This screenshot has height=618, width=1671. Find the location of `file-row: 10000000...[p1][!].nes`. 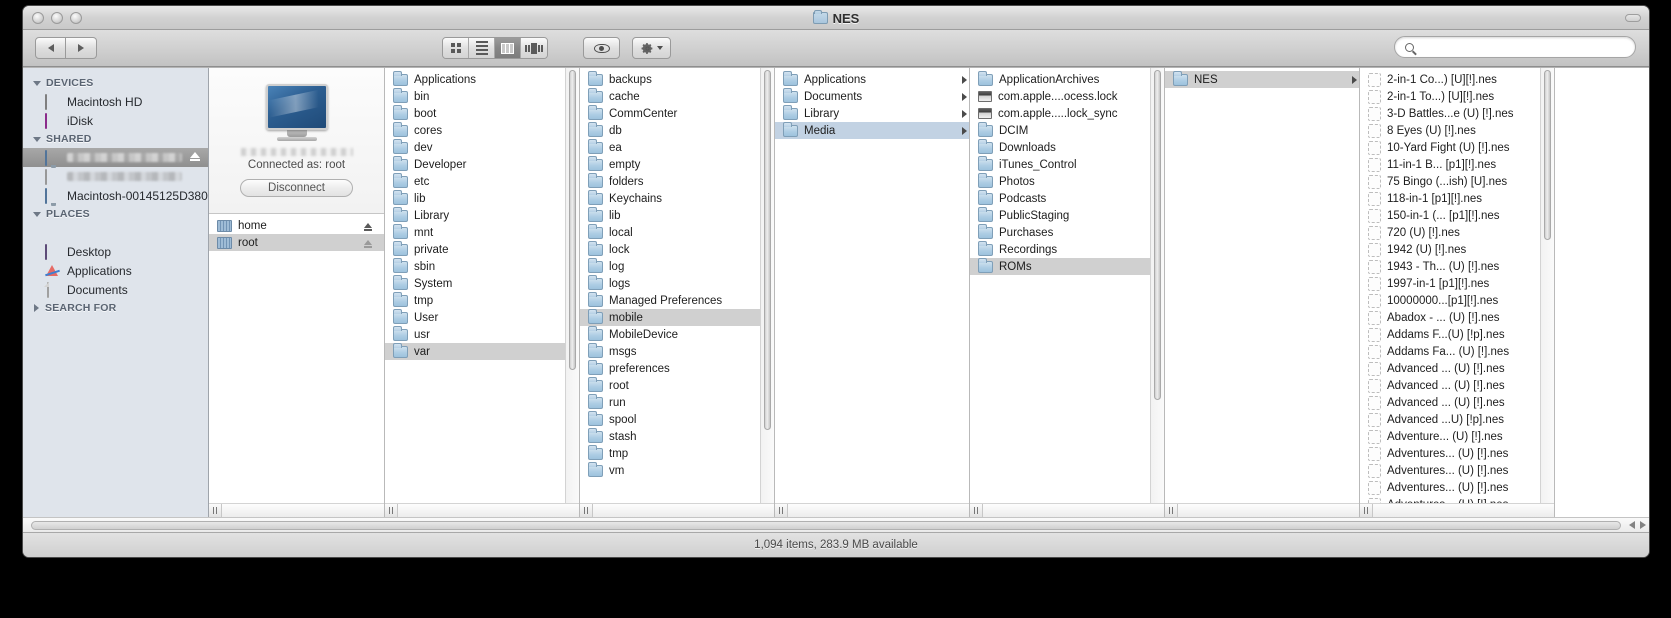

file-row: 10000000...[p1][!].nes is located at coordinates (1457, 300).